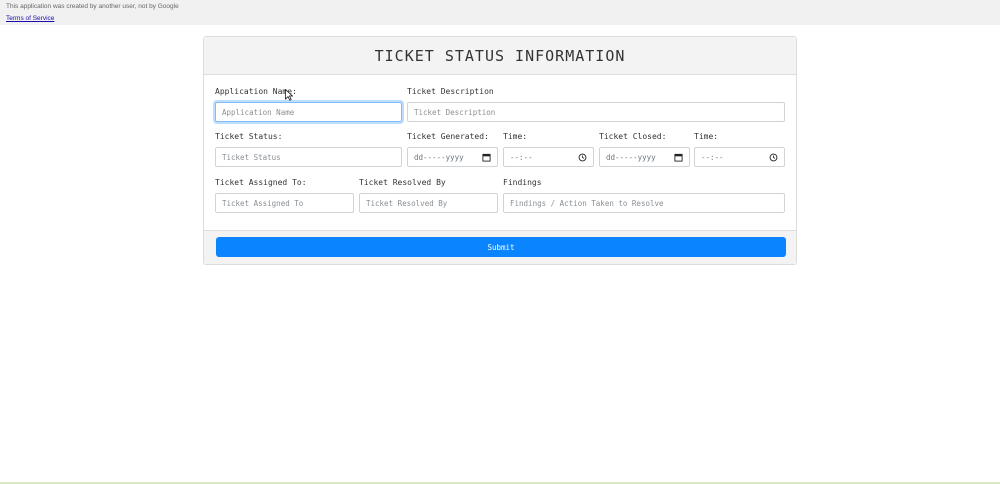 This screenshot has width=1000, height=484. I want to click on ticket-closed-date-input: dd-----yyyy, so click(644, 157).